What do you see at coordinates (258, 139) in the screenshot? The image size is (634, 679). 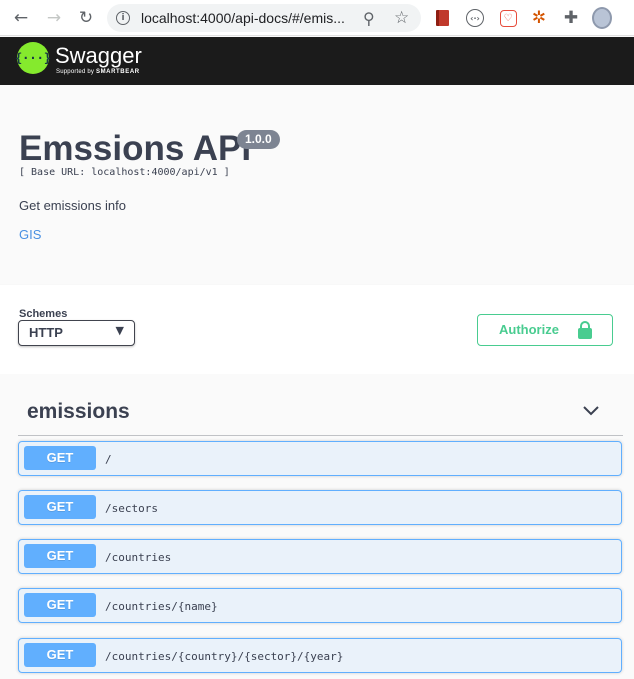 I see `version-badge: 1.0.0` at bounding box center [258, 139].